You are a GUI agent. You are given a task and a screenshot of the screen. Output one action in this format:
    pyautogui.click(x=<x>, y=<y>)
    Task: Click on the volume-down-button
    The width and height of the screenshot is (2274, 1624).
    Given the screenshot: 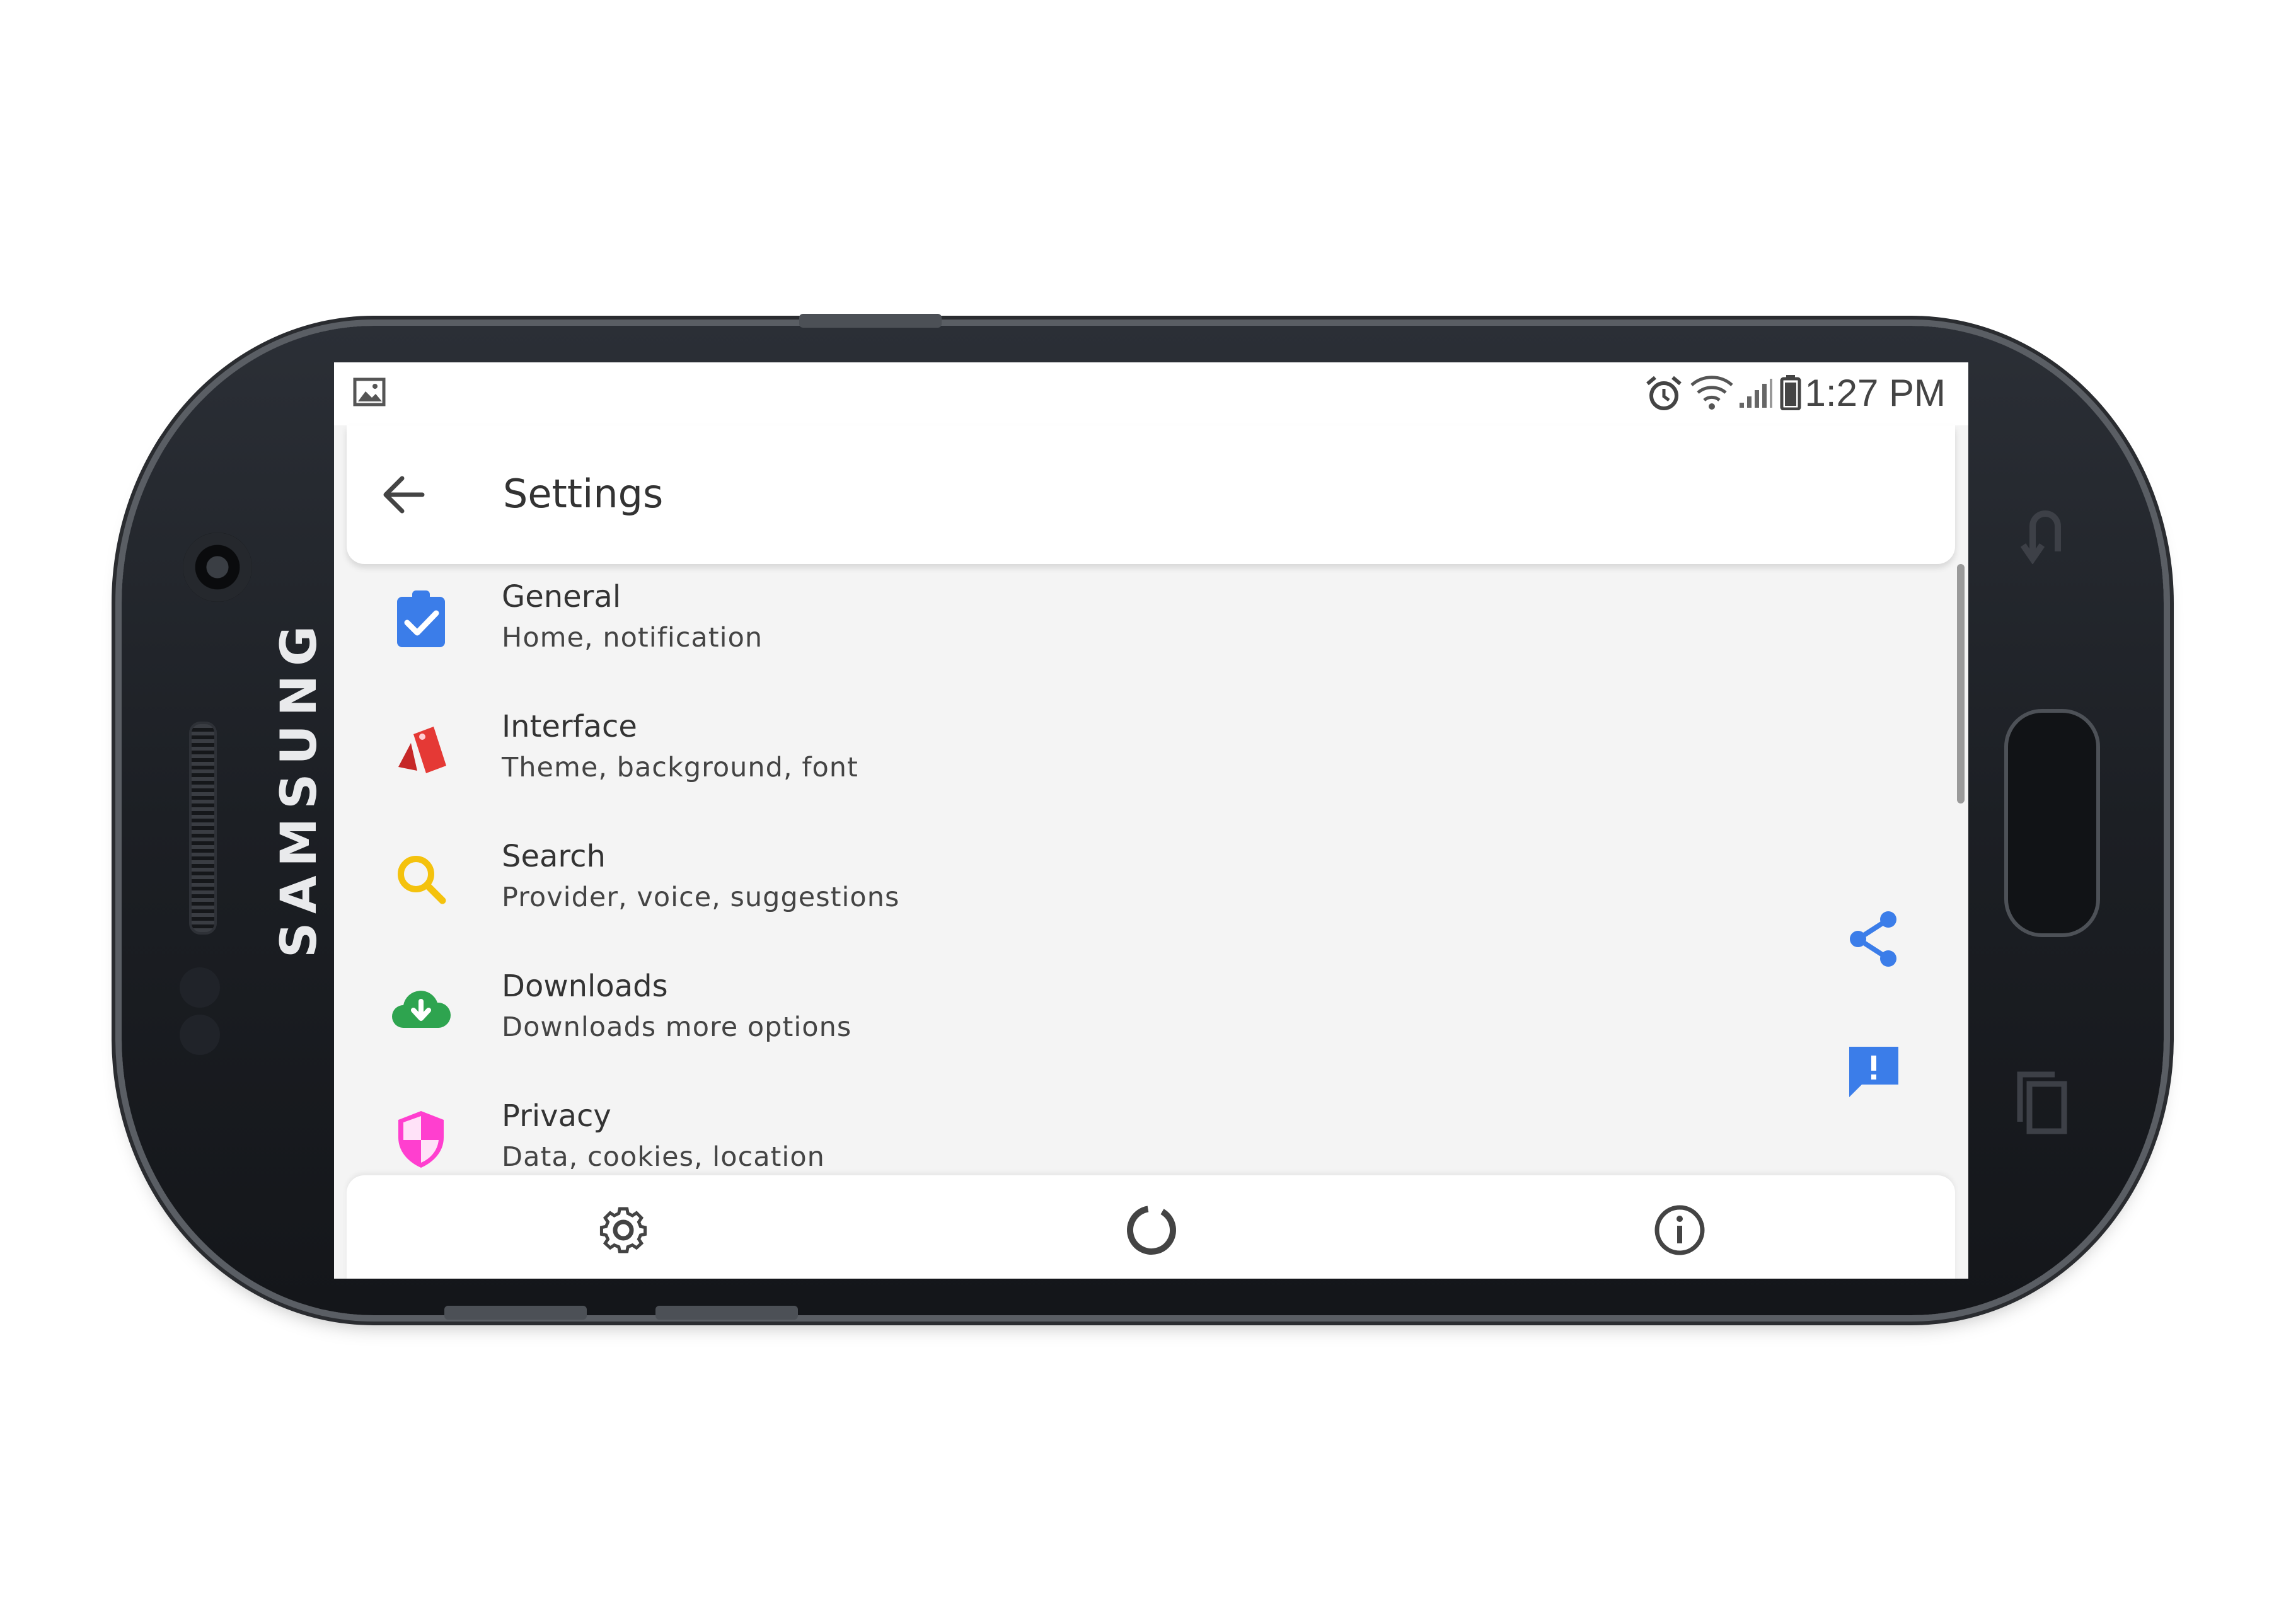 What is the action you would take?
    pyautogui.click(x=515, y=1313)
    